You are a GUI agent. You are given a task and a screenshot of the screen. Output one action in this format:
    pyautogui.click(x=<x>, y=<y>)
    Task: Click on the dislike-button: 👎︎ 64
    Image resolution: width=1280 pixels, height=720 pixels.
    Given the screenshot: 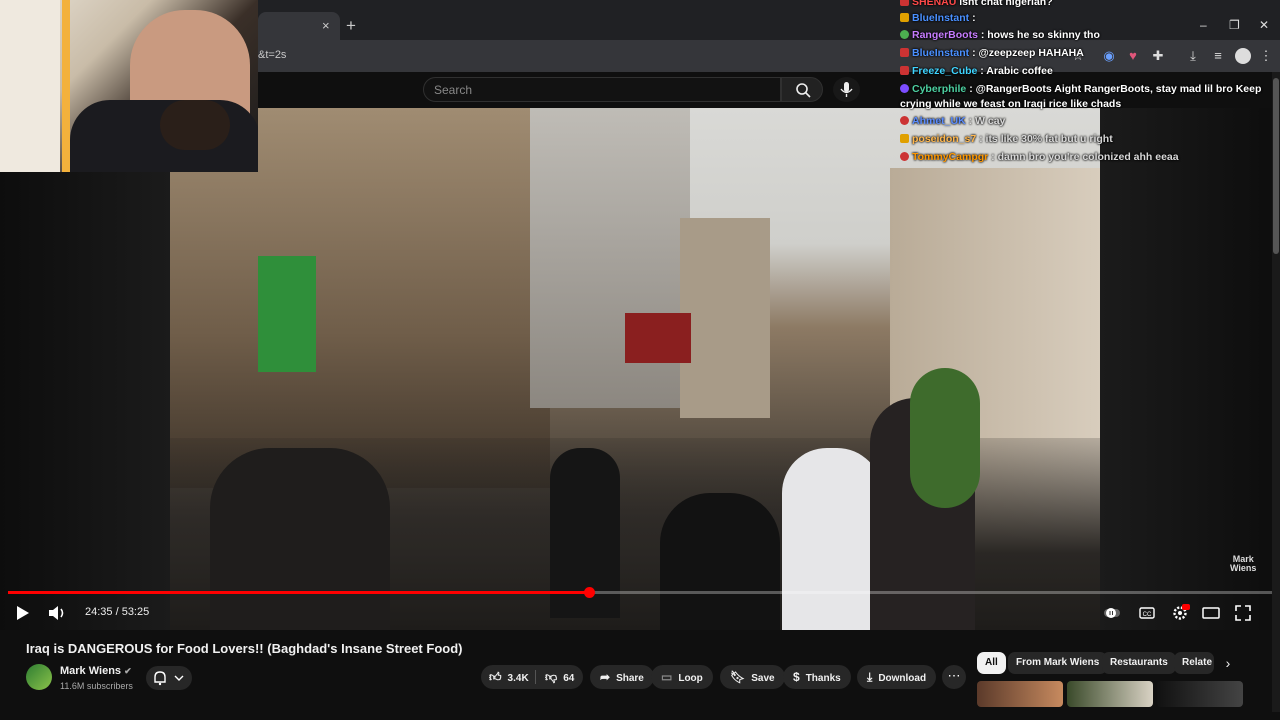 What is the action you would take?
    pyautogui.click(x=560, y=677)
    